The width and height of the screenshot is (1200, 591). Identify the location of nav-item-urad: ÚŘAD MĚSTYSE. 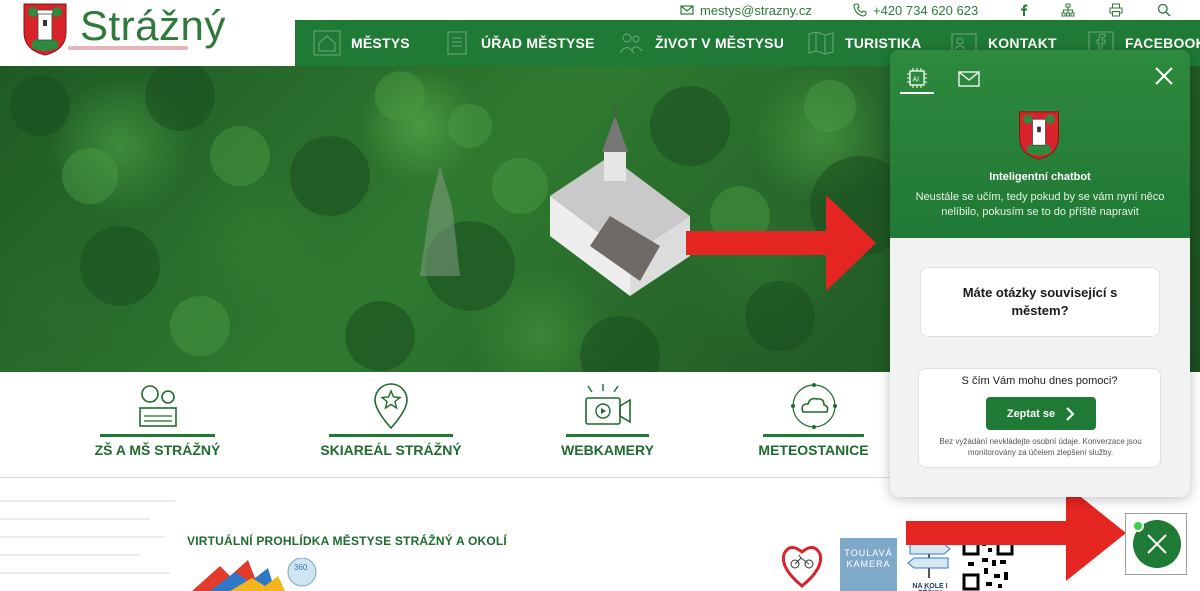
(519, 43).